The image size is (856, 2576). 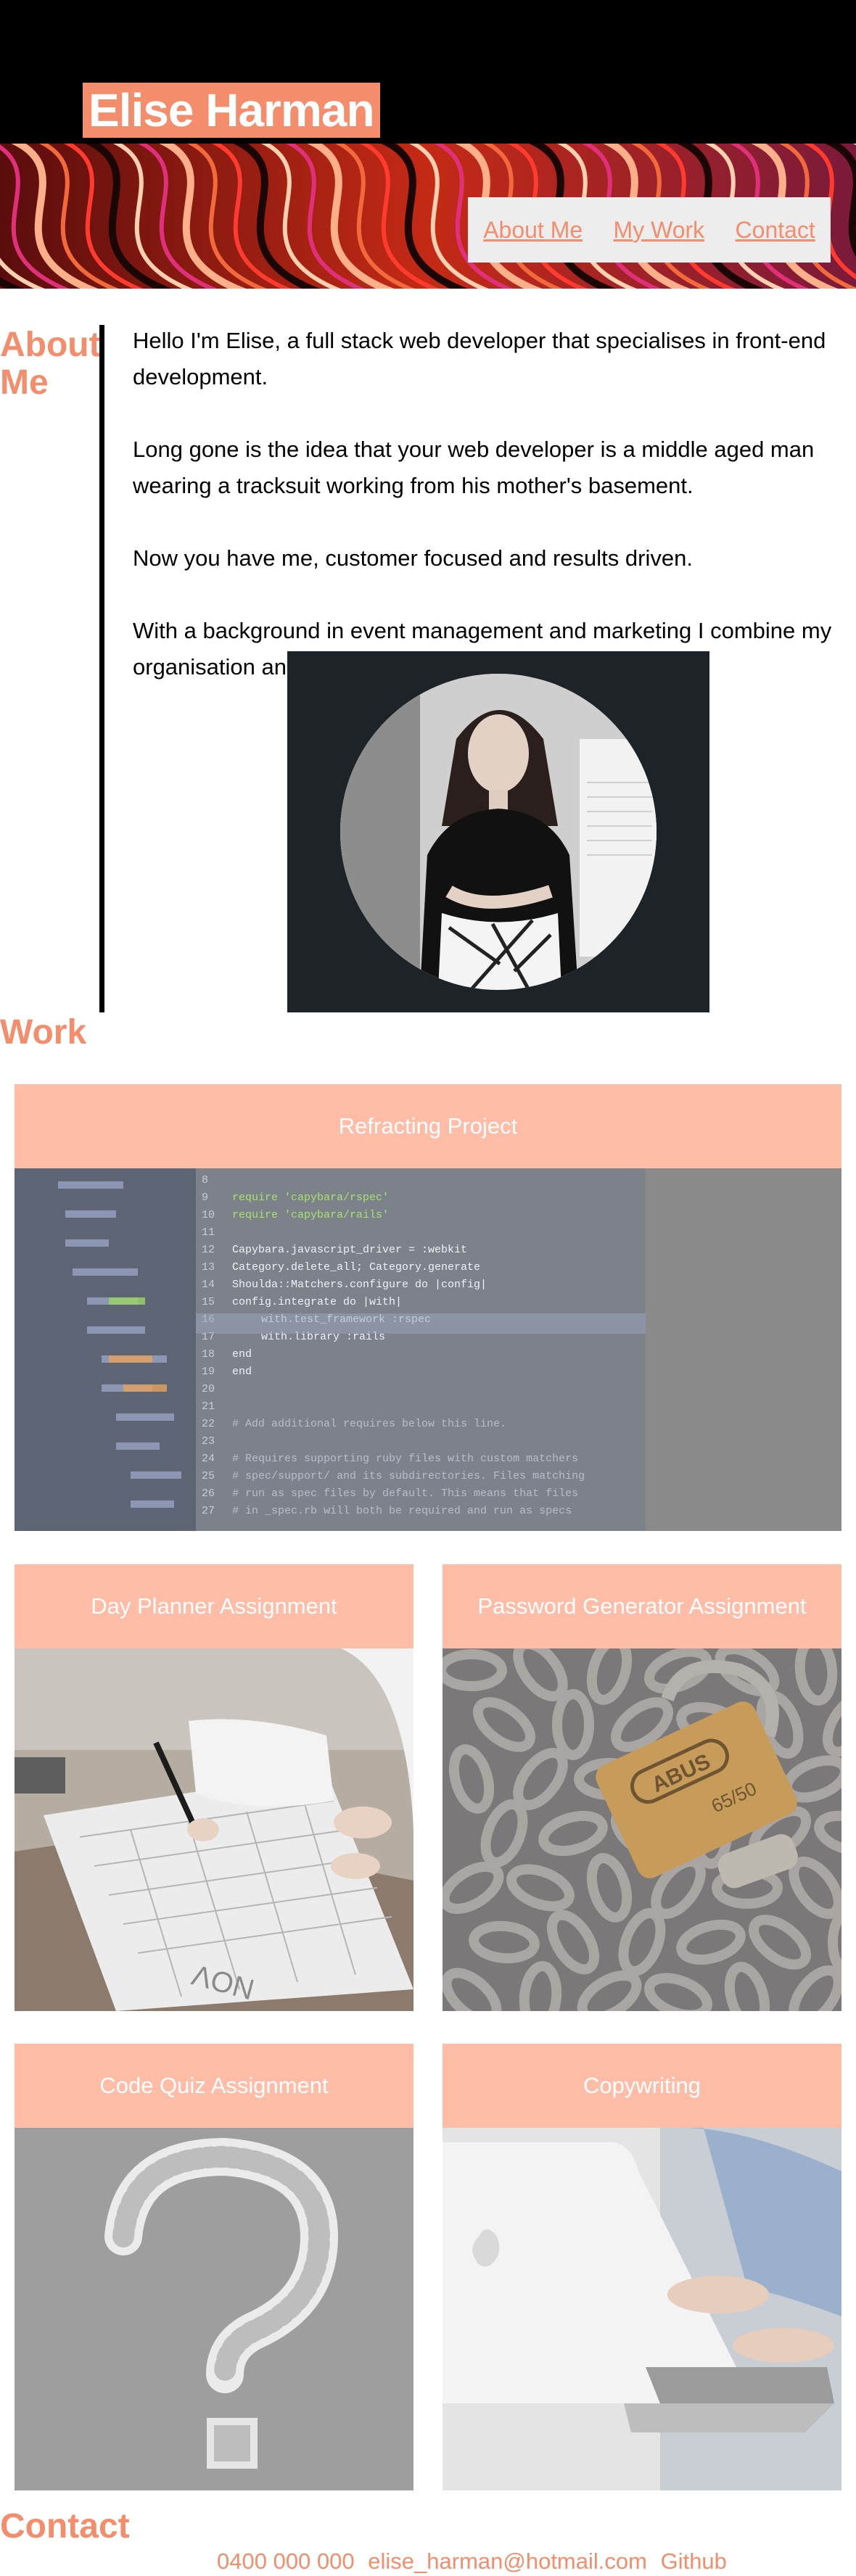 I want to click on line-number: 21, so click(x=209, y=1406).